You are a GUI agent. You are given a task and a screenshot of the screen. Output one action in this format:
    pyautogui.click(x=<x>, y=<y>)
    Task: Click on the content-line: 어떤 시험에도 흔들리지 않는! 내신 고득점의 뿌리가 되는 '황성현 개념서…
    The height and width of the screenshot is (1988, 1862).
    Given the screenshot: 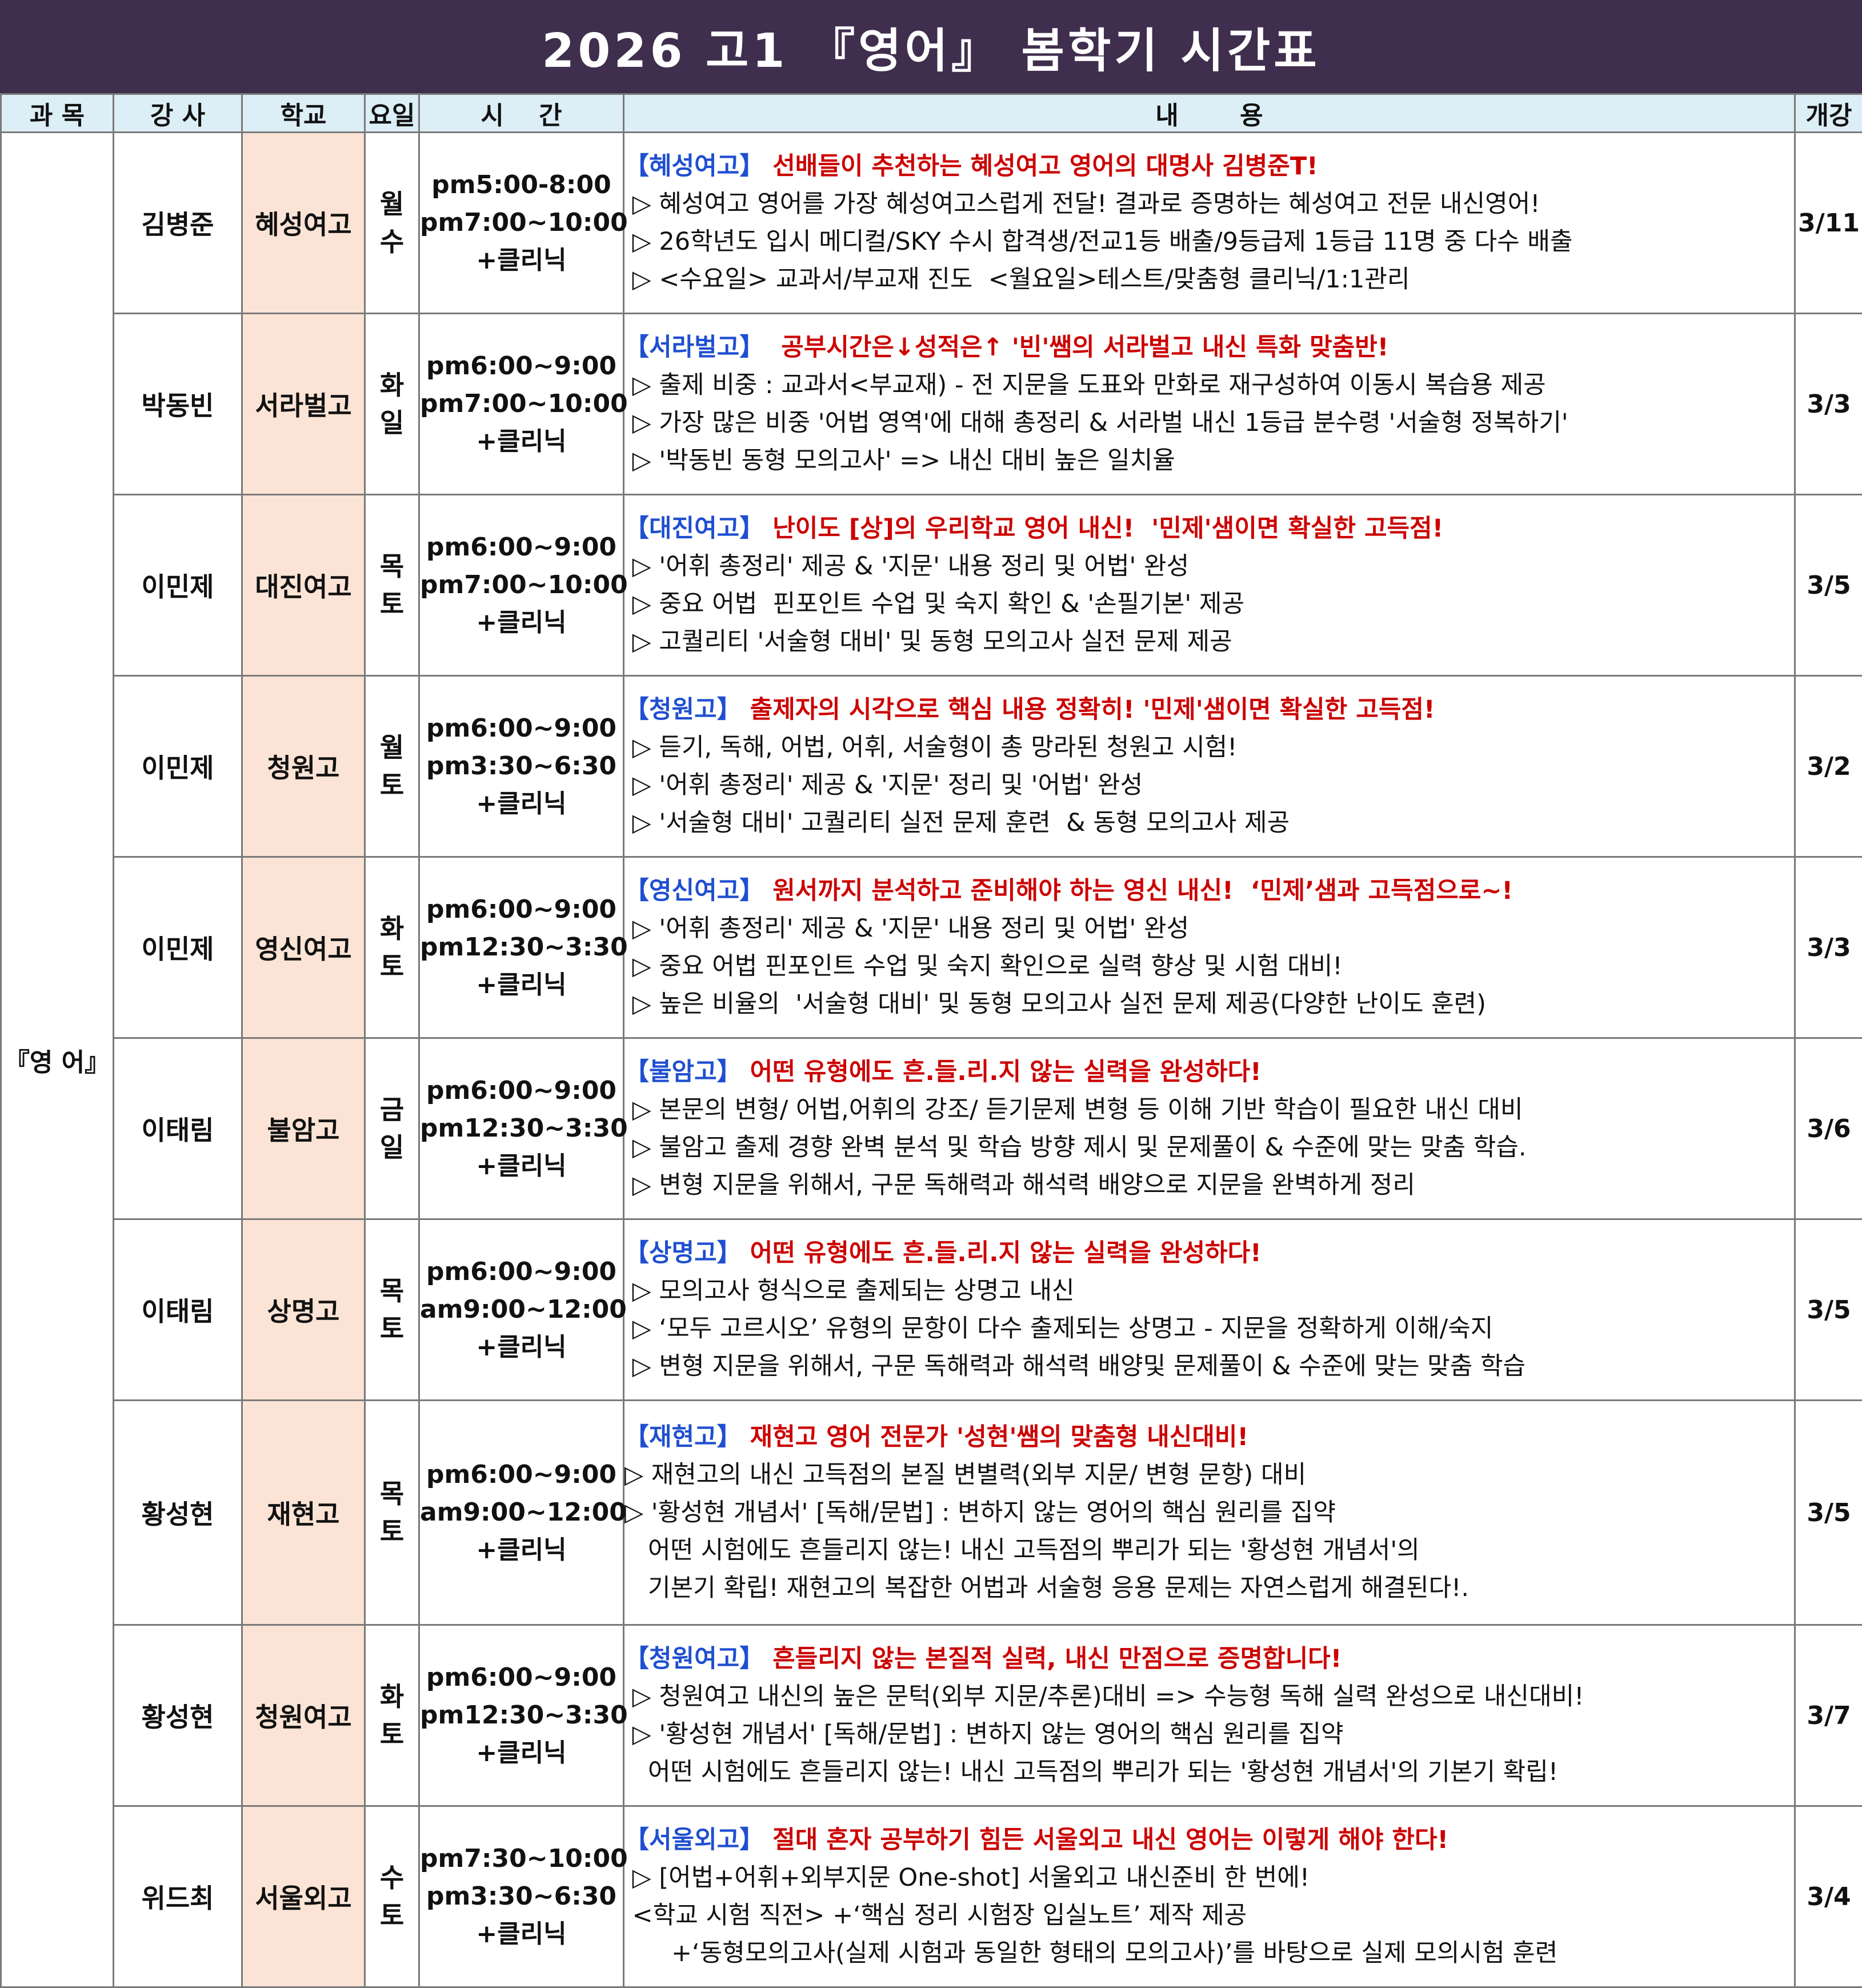 What is the action you would take?
    pyautogui.click(x=1209, y=1550)
    